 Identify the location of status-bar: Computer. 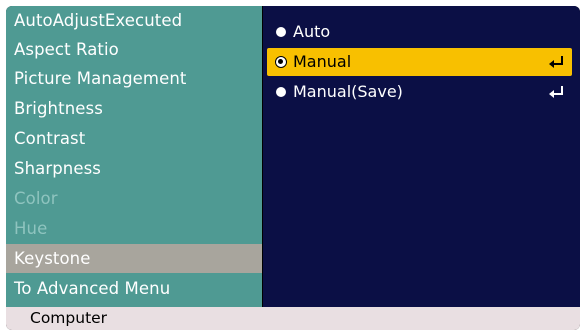
(293, 318).